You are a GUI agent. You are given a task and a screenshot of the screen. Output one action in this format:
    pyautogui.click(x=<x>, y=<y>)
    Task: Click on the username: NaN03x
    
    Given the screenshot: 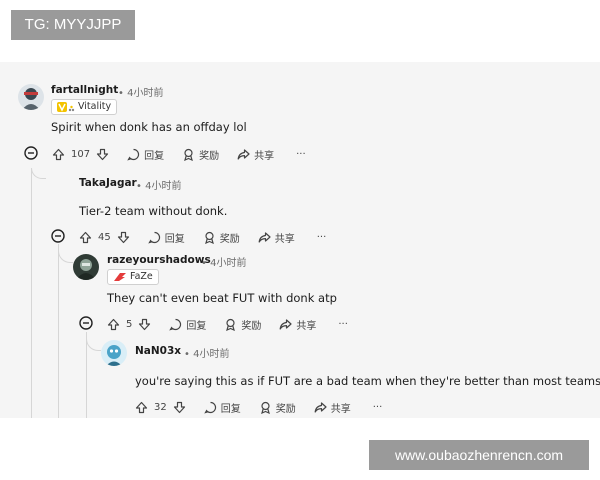 What is the action you would take?
    pyautogui.click(x=158, y=351)
    